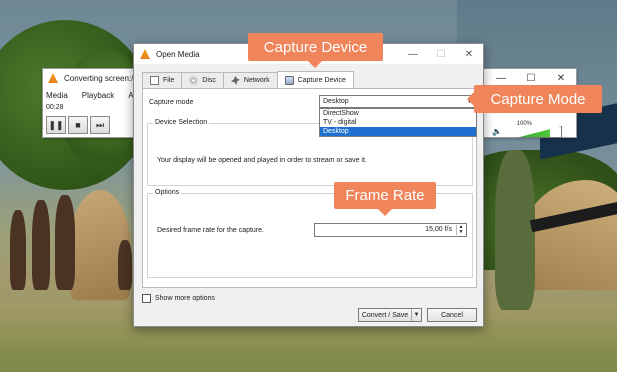  What do you see at coordinates (167, 192) in the screenshot?
I see `options-legend: Options` at bounding box center [167, 192].